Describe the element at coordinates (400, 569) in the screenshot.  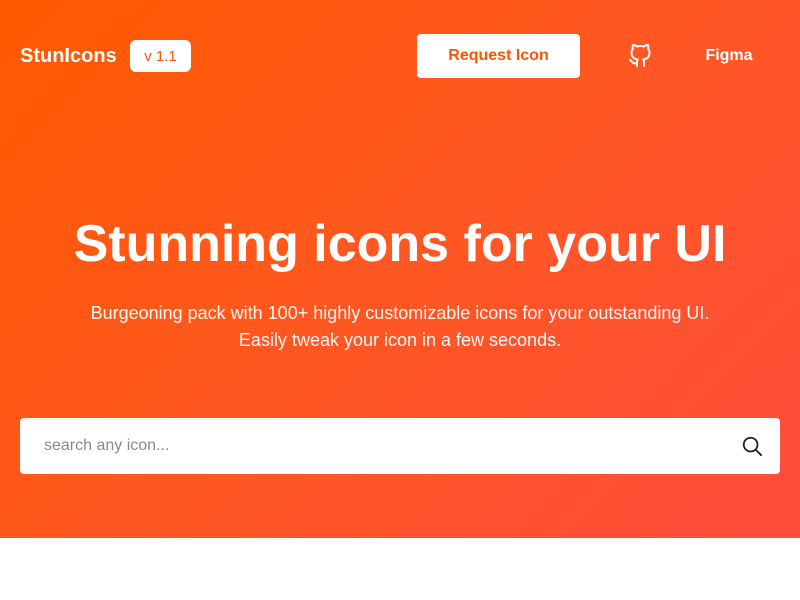
I see `content-area` at that location.